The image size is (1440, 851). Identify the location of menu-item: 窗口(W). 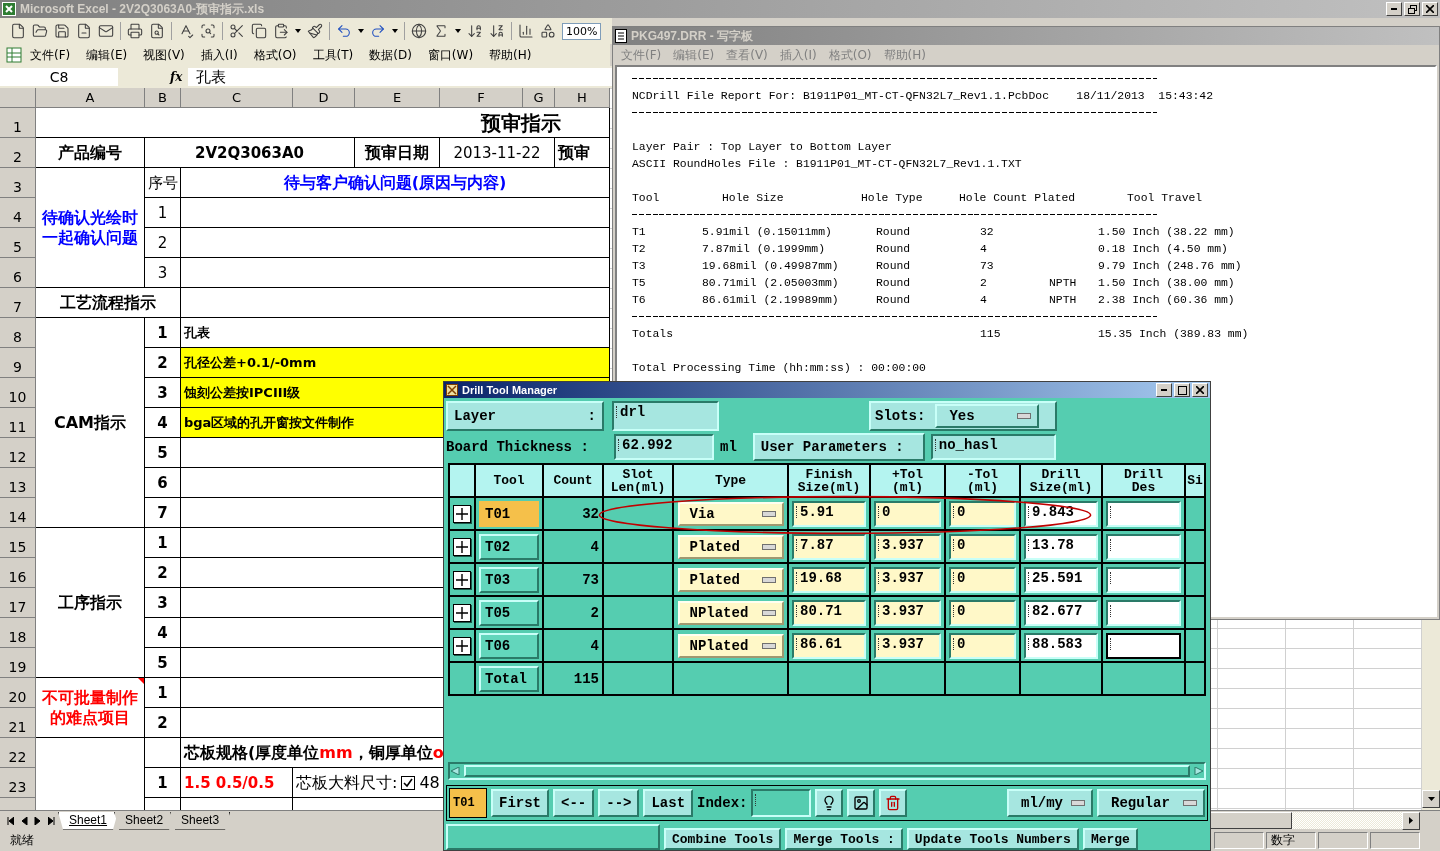
(450, 55).